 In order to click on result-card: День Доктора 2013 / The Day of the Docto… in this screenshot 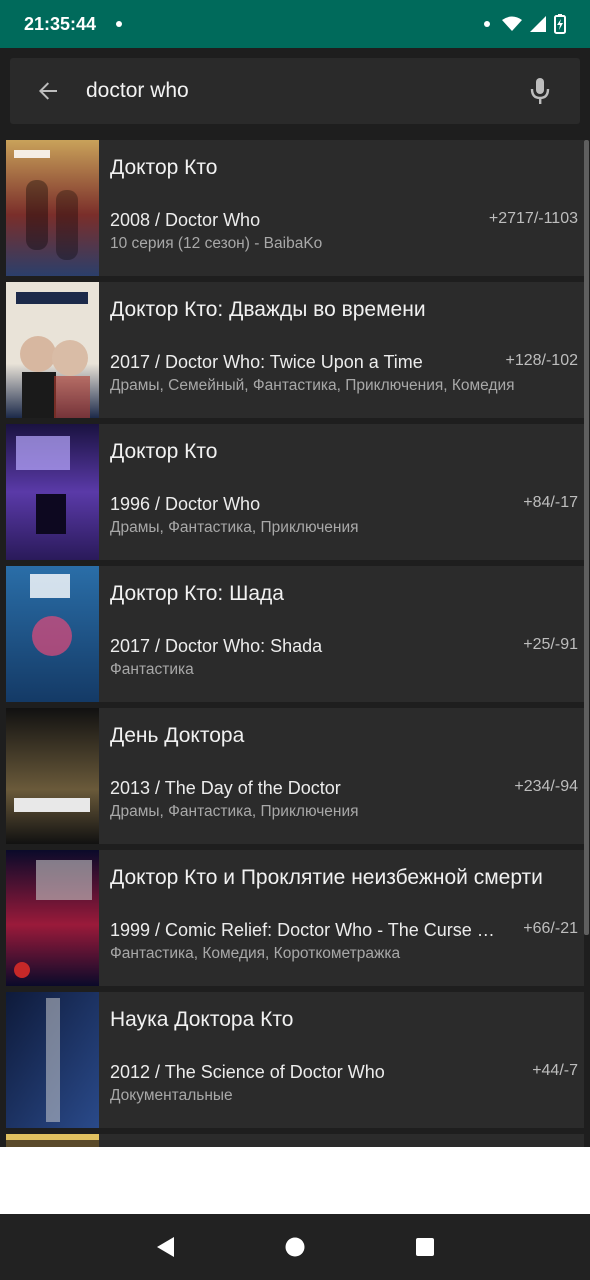, I will do `click(295, 776)`.